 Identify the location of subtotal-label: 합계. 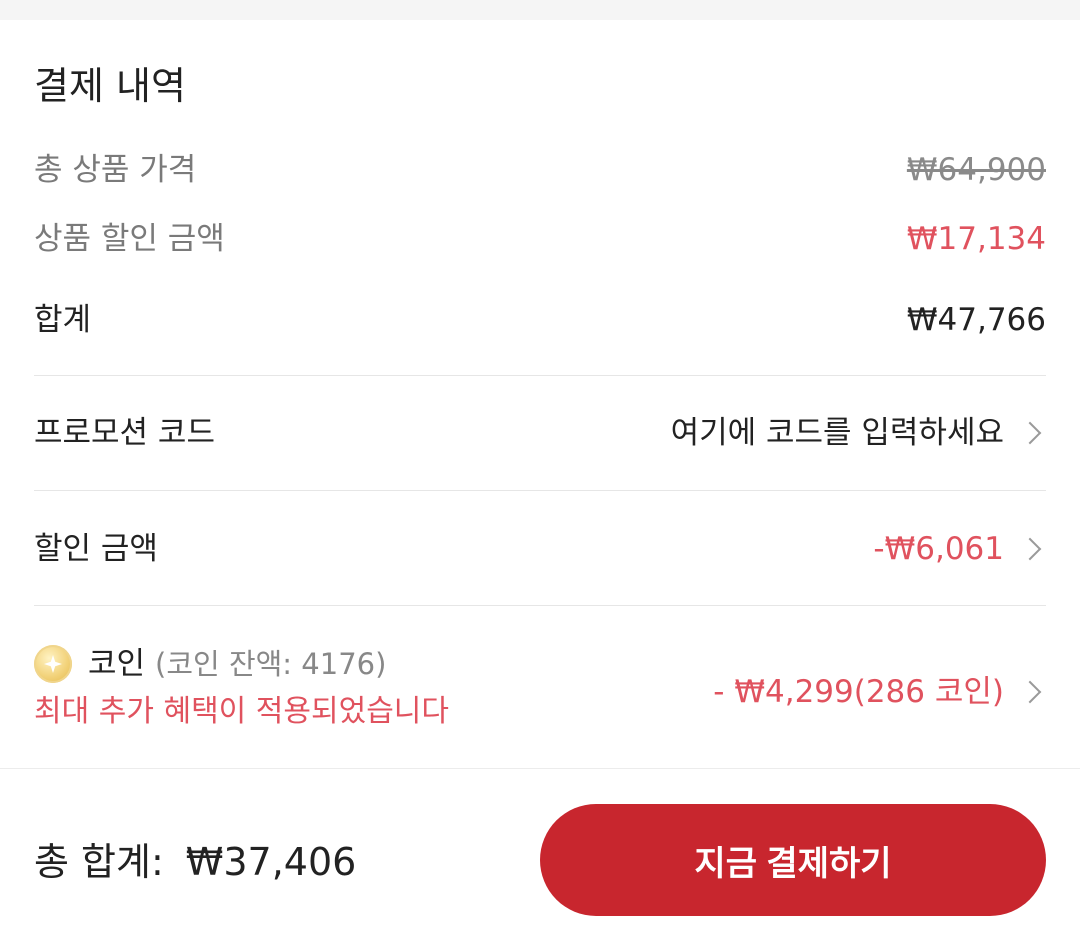
(63, 320).